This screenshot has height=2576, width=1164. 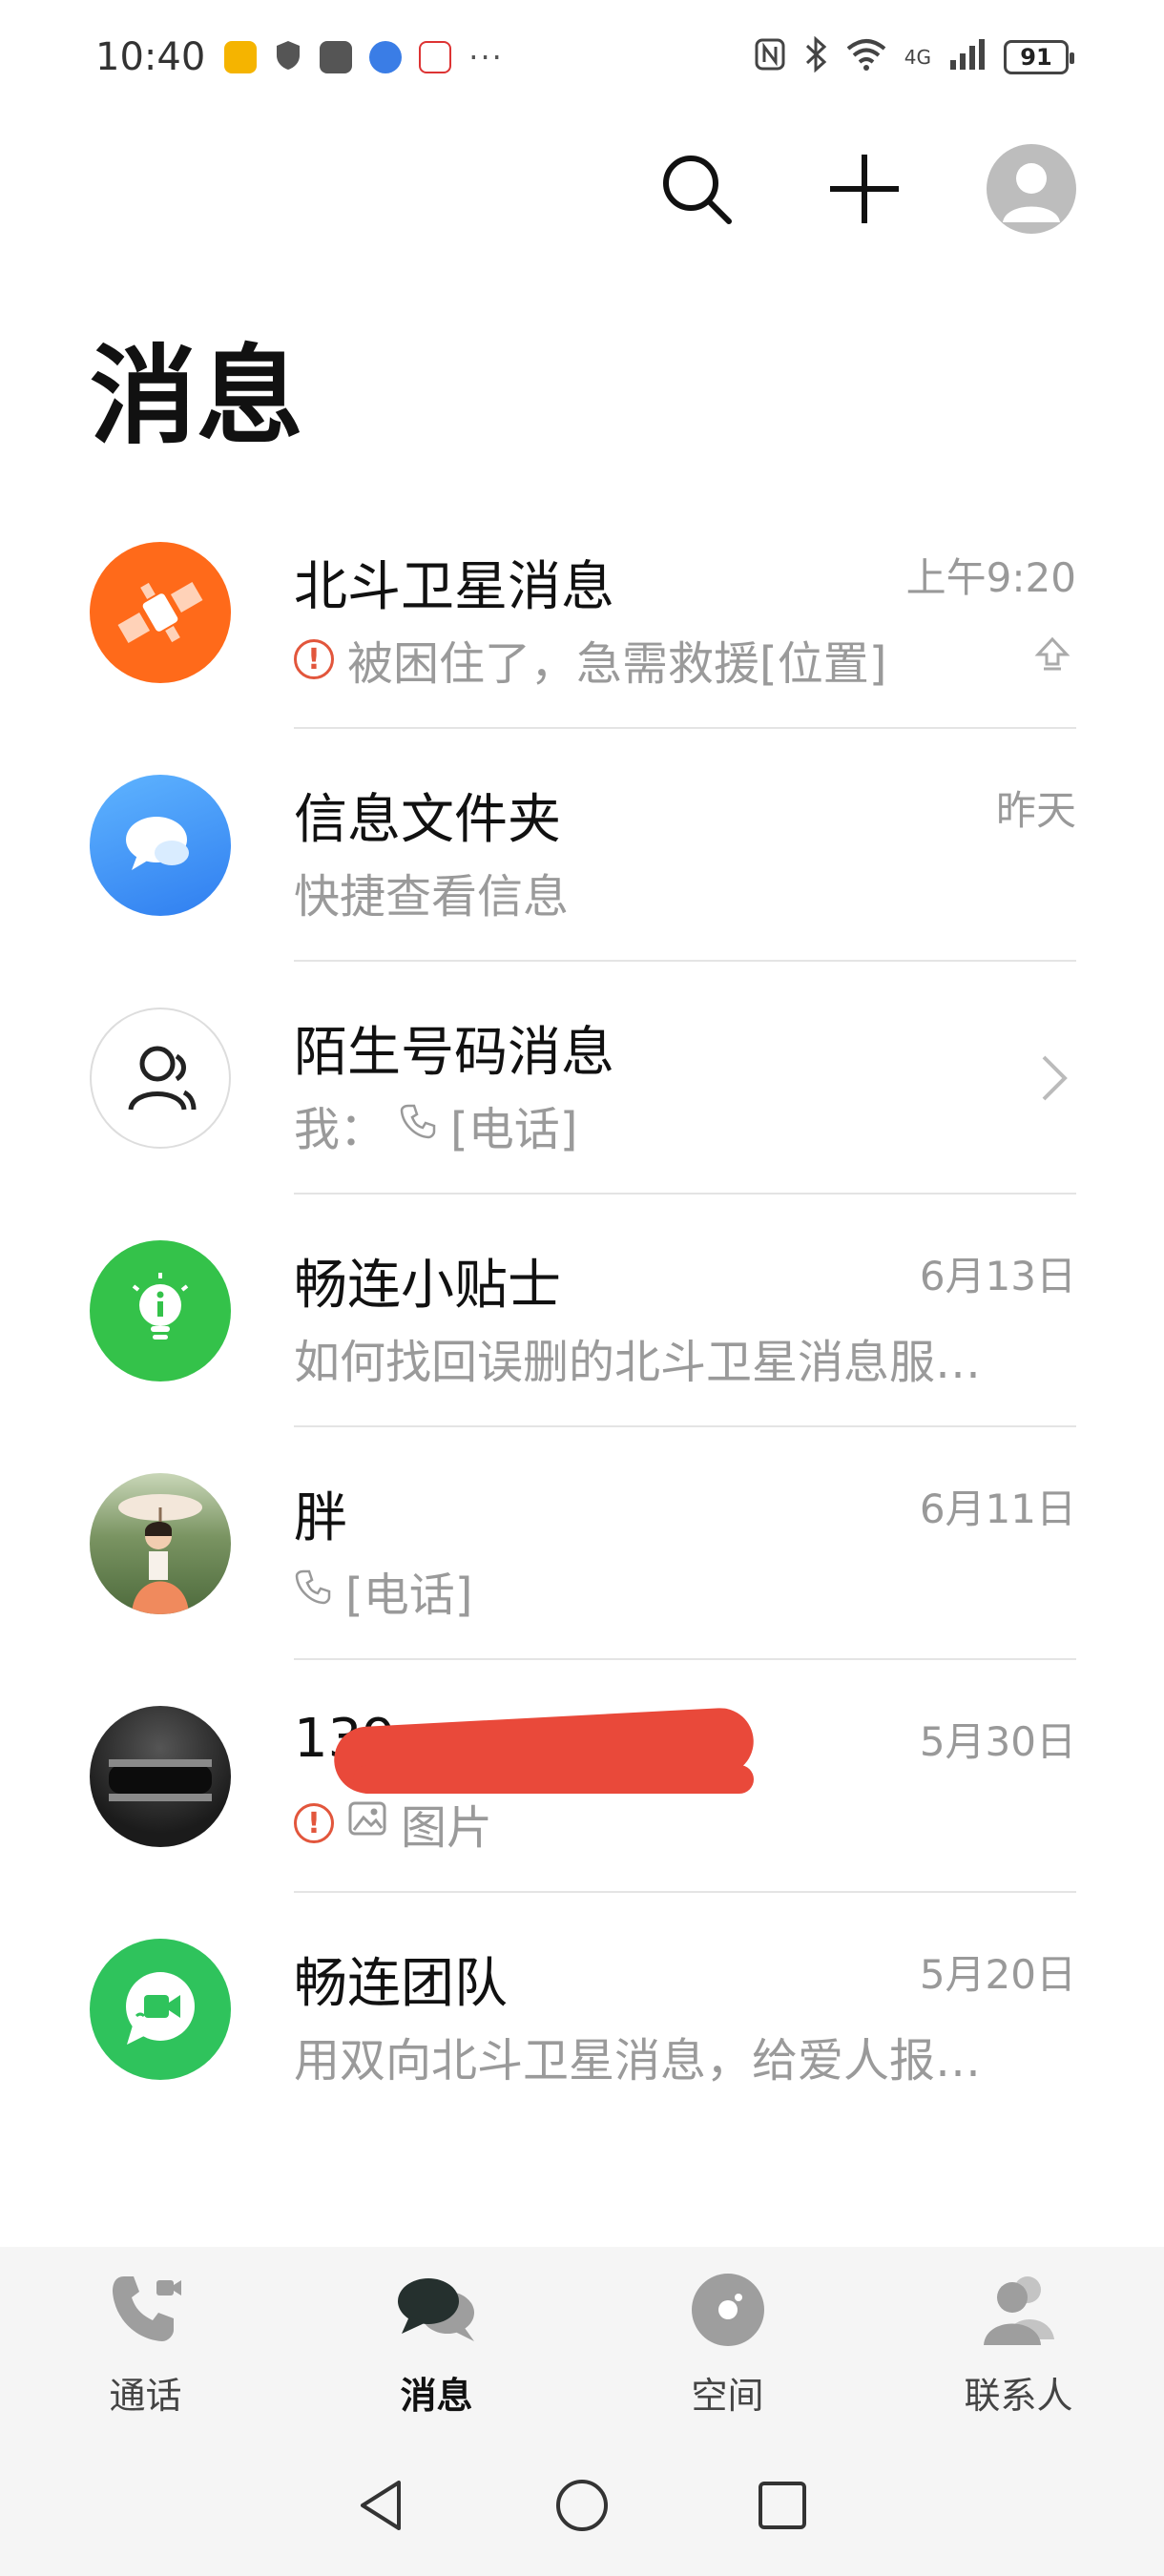 I want to click on conversation-time: 6月11日, so click(x=998, y=1508).